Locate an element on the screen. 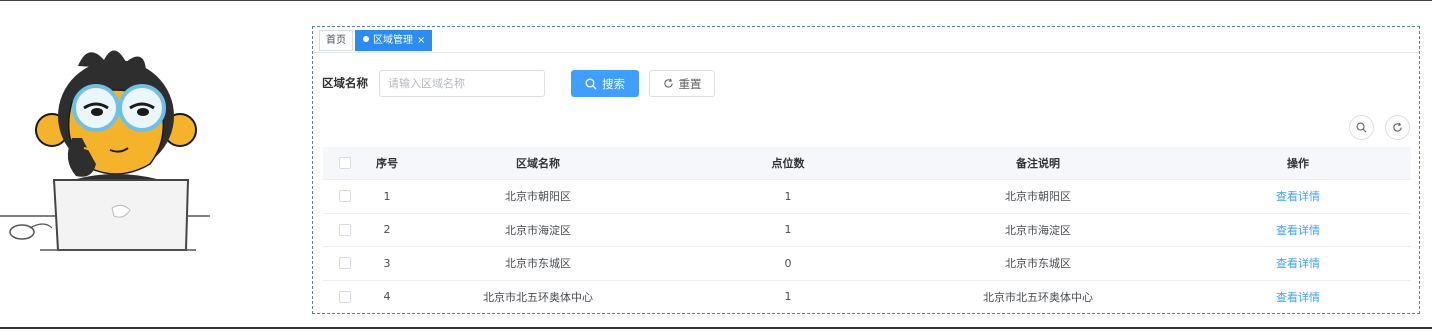 This screenshot has height=331, width=1432. header-index: 序号 is located at coordinates (387, 163).